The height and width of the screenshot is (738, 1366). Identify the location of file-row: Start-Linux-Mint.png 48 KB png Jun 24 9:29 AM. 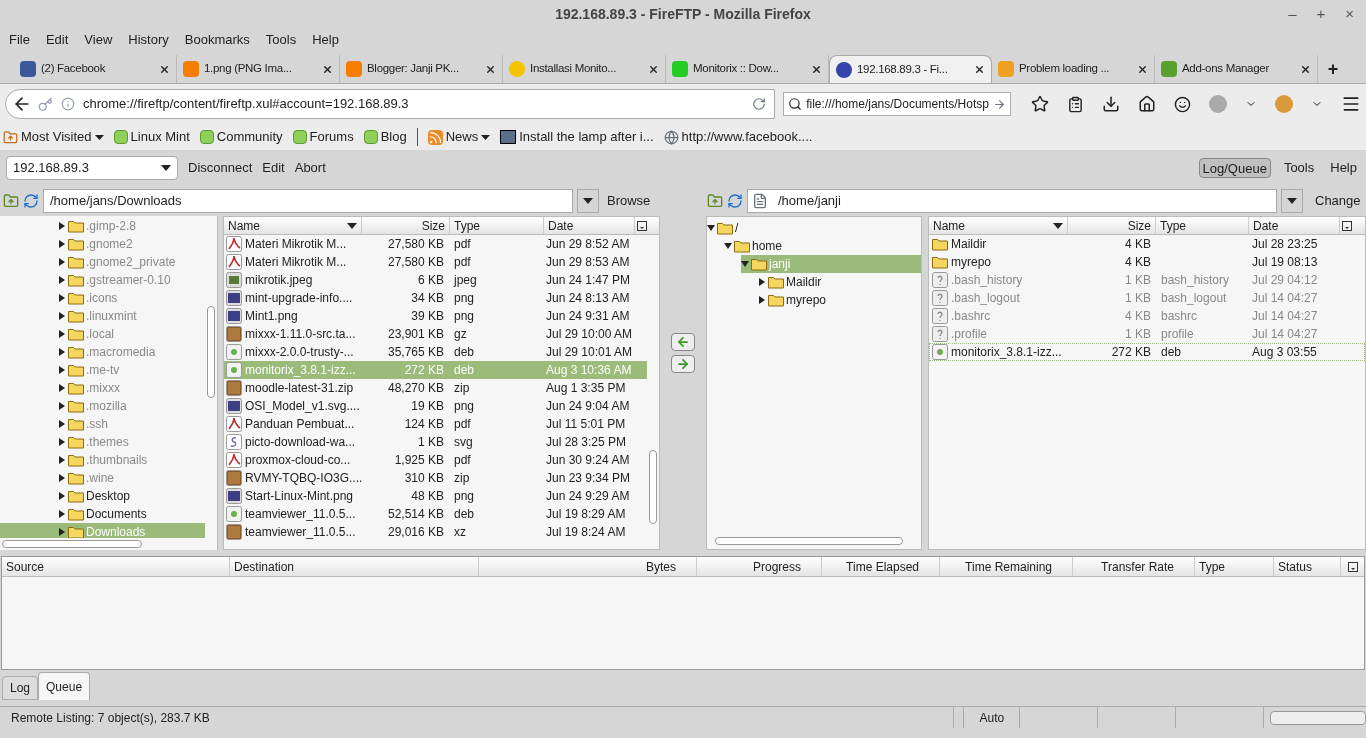
(435, 496).